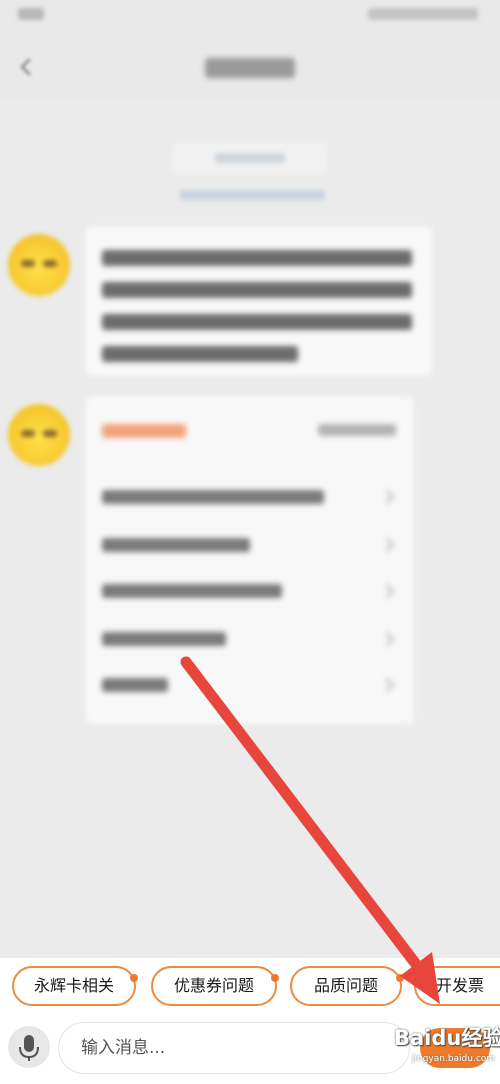  I want to click on carrier-indicator, so click(31, 14).